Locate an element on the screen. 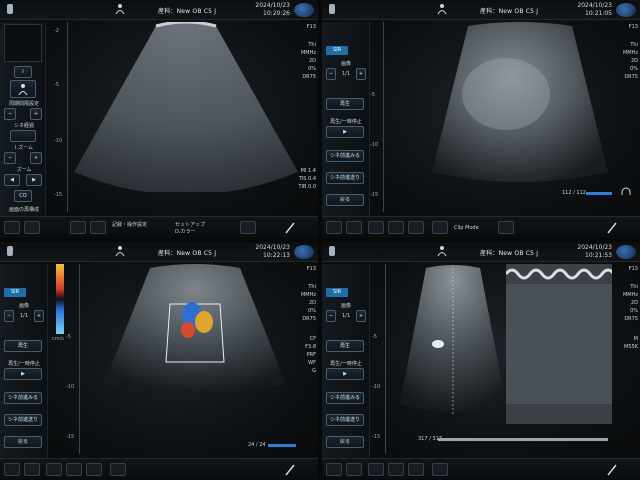 The height and width of the screenshot is (480, 640). zoom-plus-button: + is located at coordinates (36, 158).